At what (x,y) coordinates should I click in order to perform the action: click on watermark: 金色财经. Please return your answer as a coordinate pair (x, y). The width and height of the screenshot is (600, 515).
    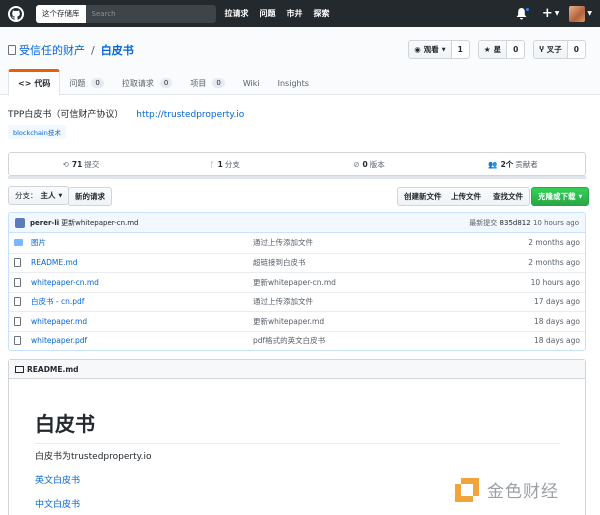
    Looking at the image, I should click on (507, 489).